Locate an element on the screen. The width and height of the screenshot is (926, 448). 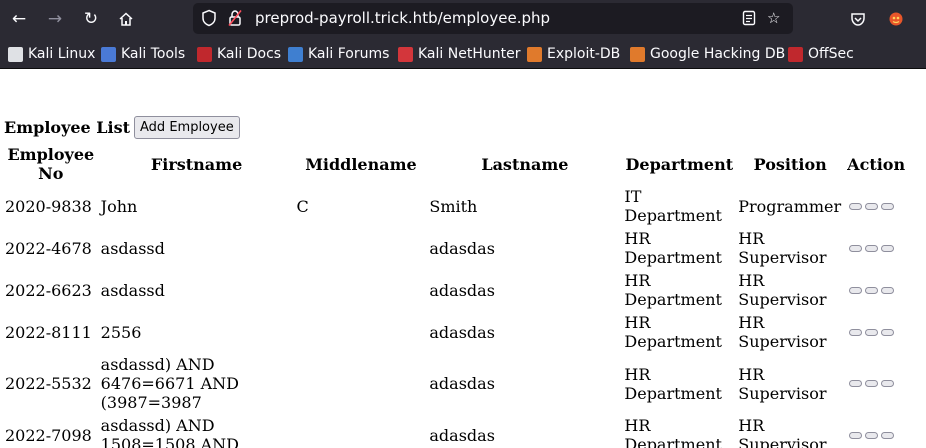
firstname: asdassd is located at coordinates (132, 290).